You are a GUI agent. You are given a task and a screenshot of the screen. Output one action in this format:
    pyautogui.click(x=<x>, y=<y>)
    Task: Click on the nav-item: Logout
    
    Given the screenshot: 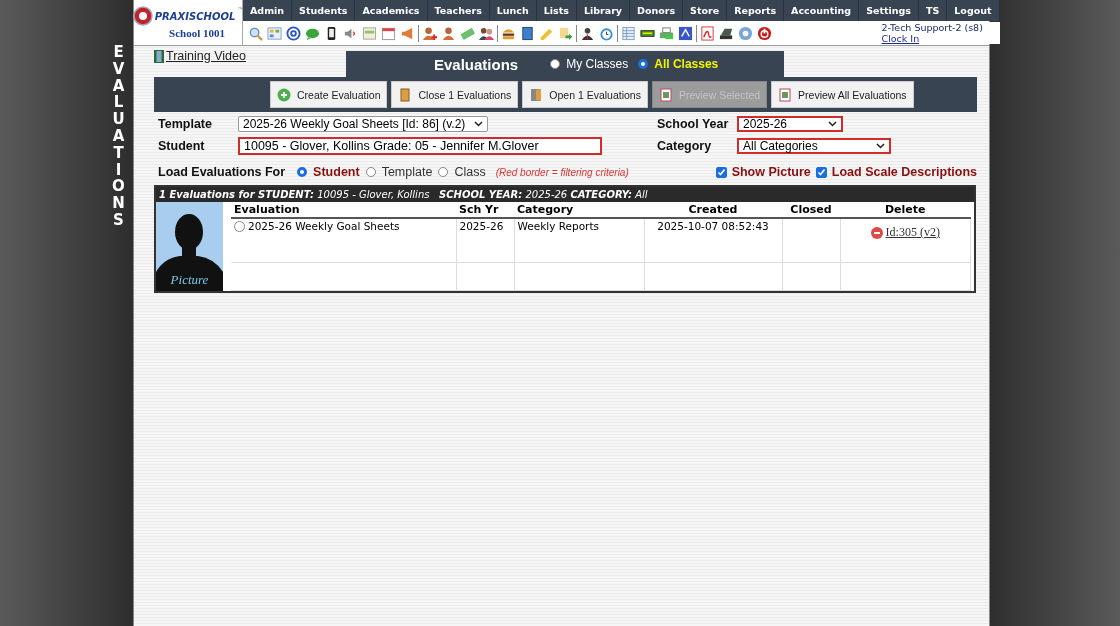 What is the action you would take?
    pyautogui.click(x=973, y=10)
    